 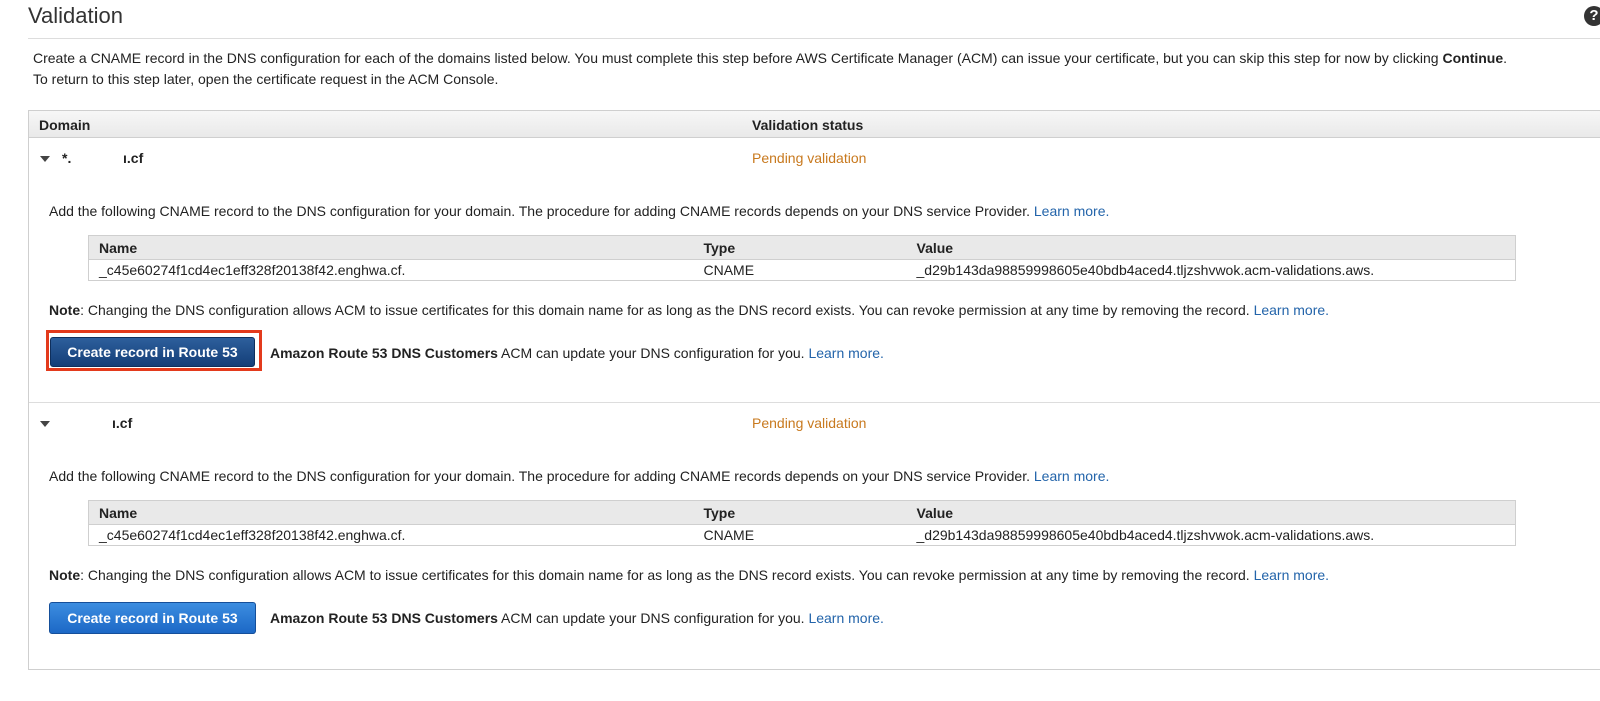 What do you see at coordinates (65, 125) in the screenshot?
I see `domain-column-header: Domain` at bounding box center [65, 125].